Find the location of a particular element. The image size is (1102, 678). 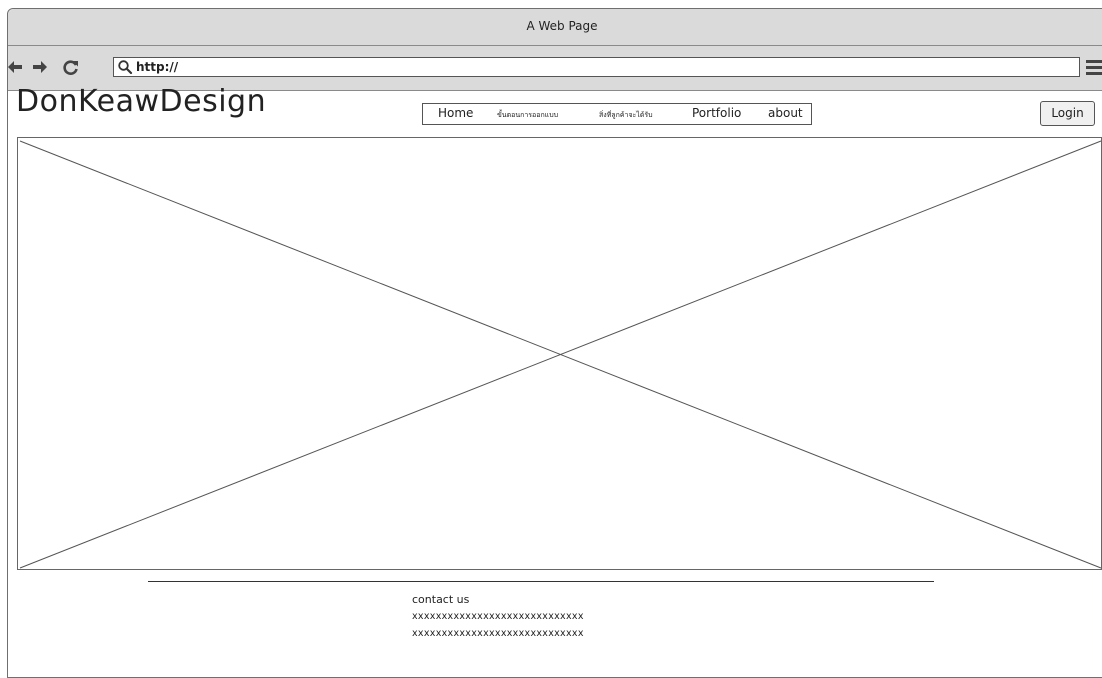

contact-line-2: xxxxxxxxxxxxxxxxxxxxxxxxxxxxx is located at coordinates (498, 633).